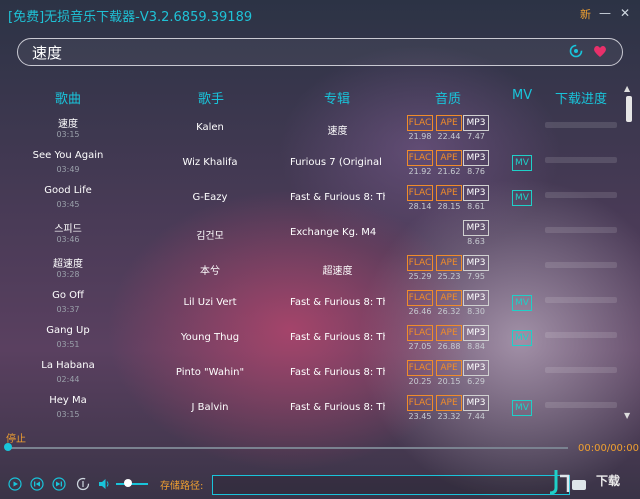 The width and height of the screenshot is (640, 499). Describe the element at coordinates (210, 372) in the screenshot. I see `artist-name: Pinto "Wahin"` at that location.